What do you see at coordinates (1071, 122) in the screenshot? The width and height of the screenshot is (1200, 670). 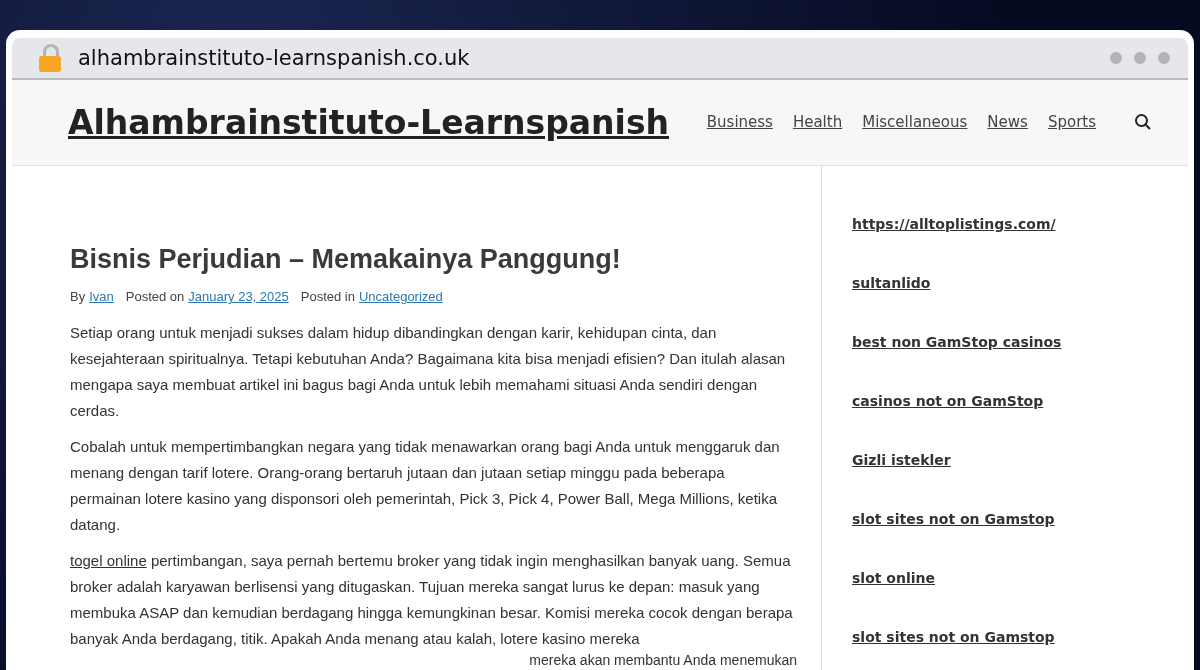 I see `nav-link: Sports` at bounding box center [1071, 122].